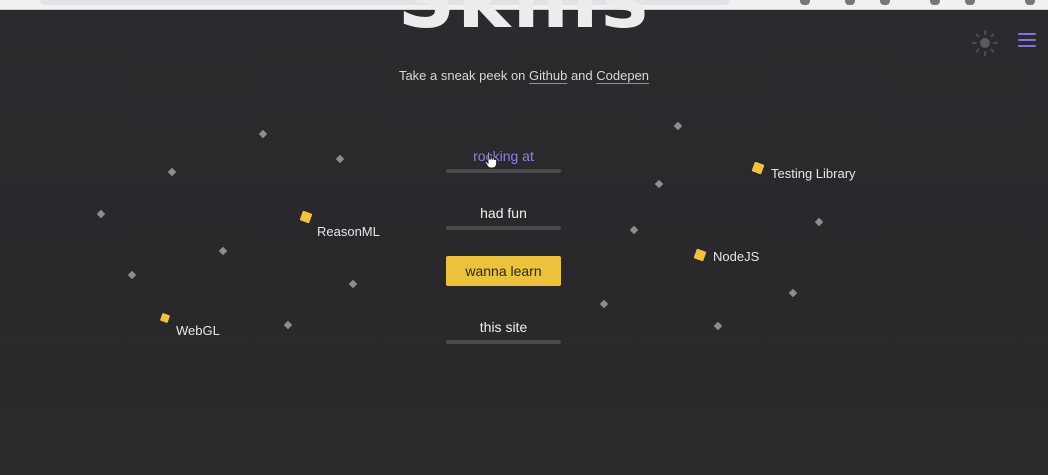  I want to click on menu-item-wanna-learn: wanna learn, so click(503, 271).